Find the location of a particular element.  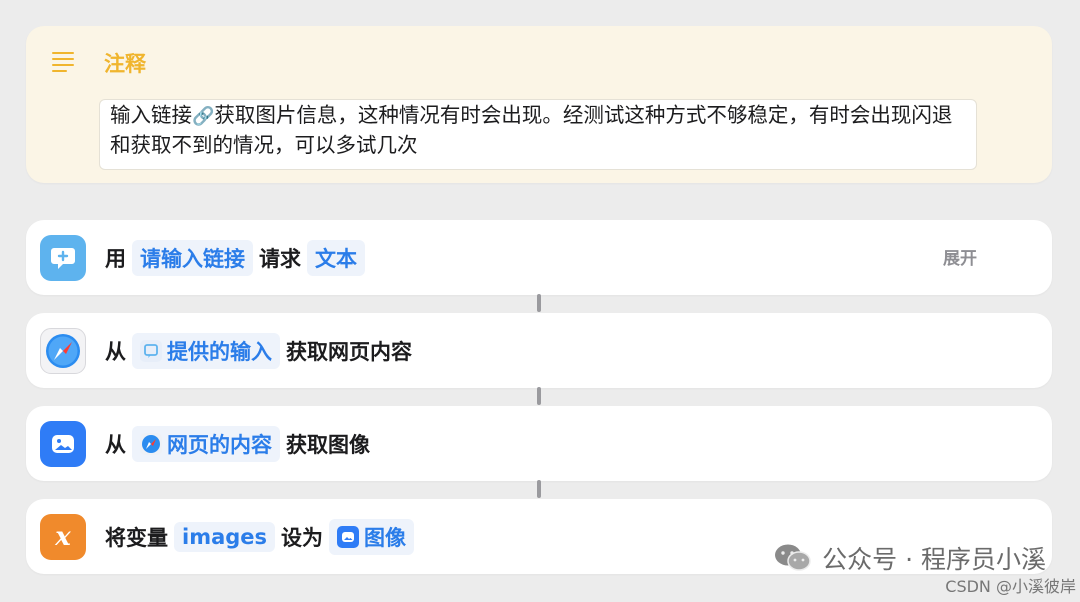

watermark: 公众号 · 程序员小溪 is located at coordinates (910, 558).